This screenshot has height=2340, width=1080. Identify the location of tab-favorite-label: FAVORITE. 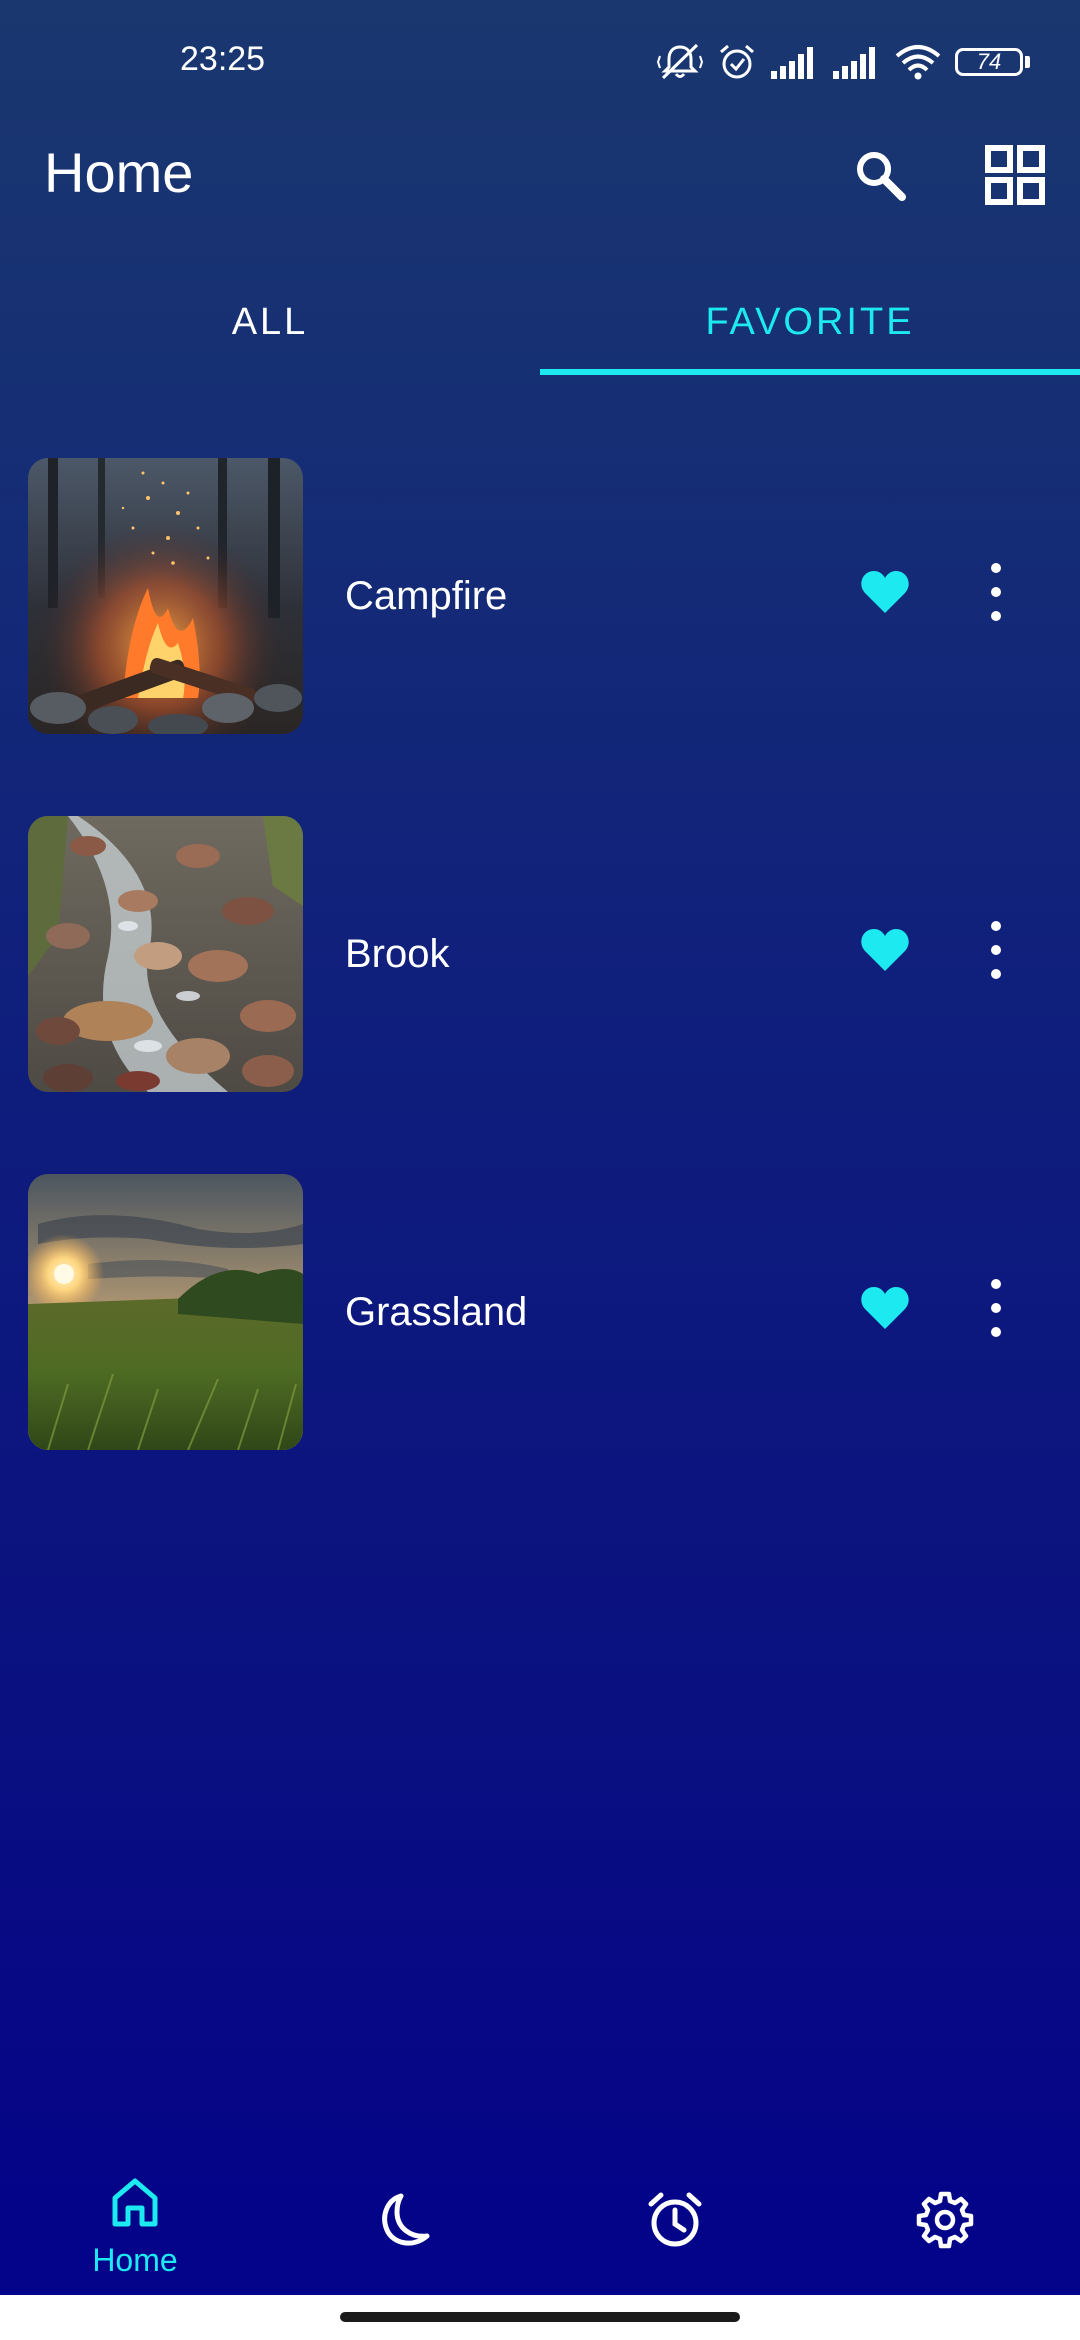
(810, 322).